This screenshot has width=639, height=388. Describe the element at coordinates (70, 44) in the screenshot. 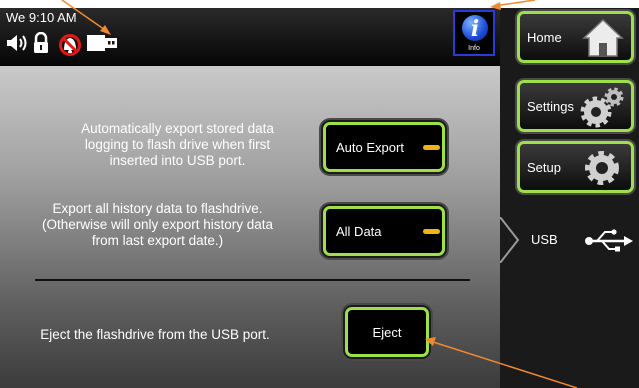

I see `no-alarm-icon` at that location.